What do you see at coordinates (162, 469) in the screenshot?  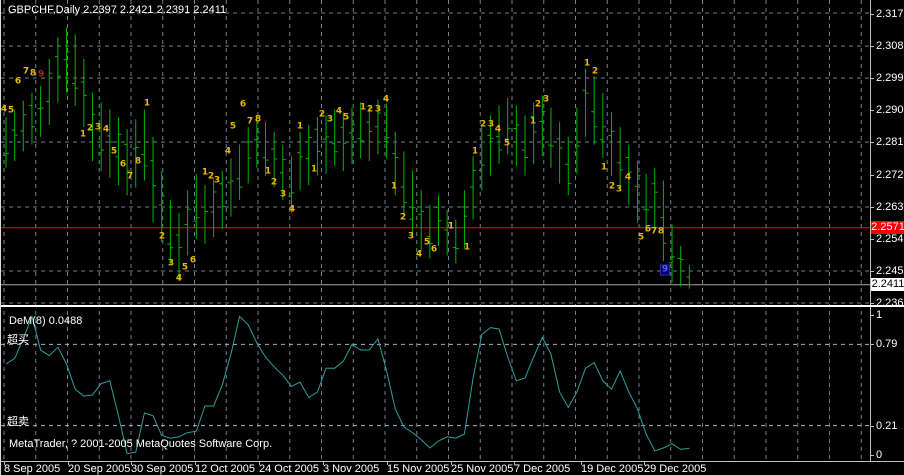 I see `date-axis-label: 30 Sep 2005` at bounding box center [162, 469].